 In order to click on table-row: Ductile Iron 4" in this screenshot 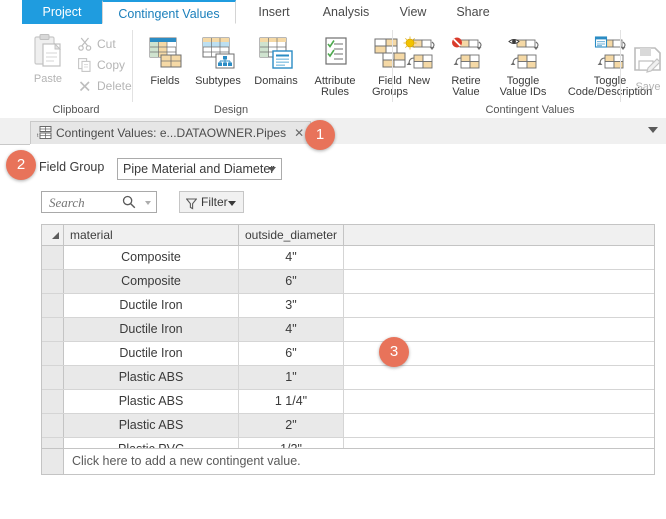, I will do `click(348, 330)`.